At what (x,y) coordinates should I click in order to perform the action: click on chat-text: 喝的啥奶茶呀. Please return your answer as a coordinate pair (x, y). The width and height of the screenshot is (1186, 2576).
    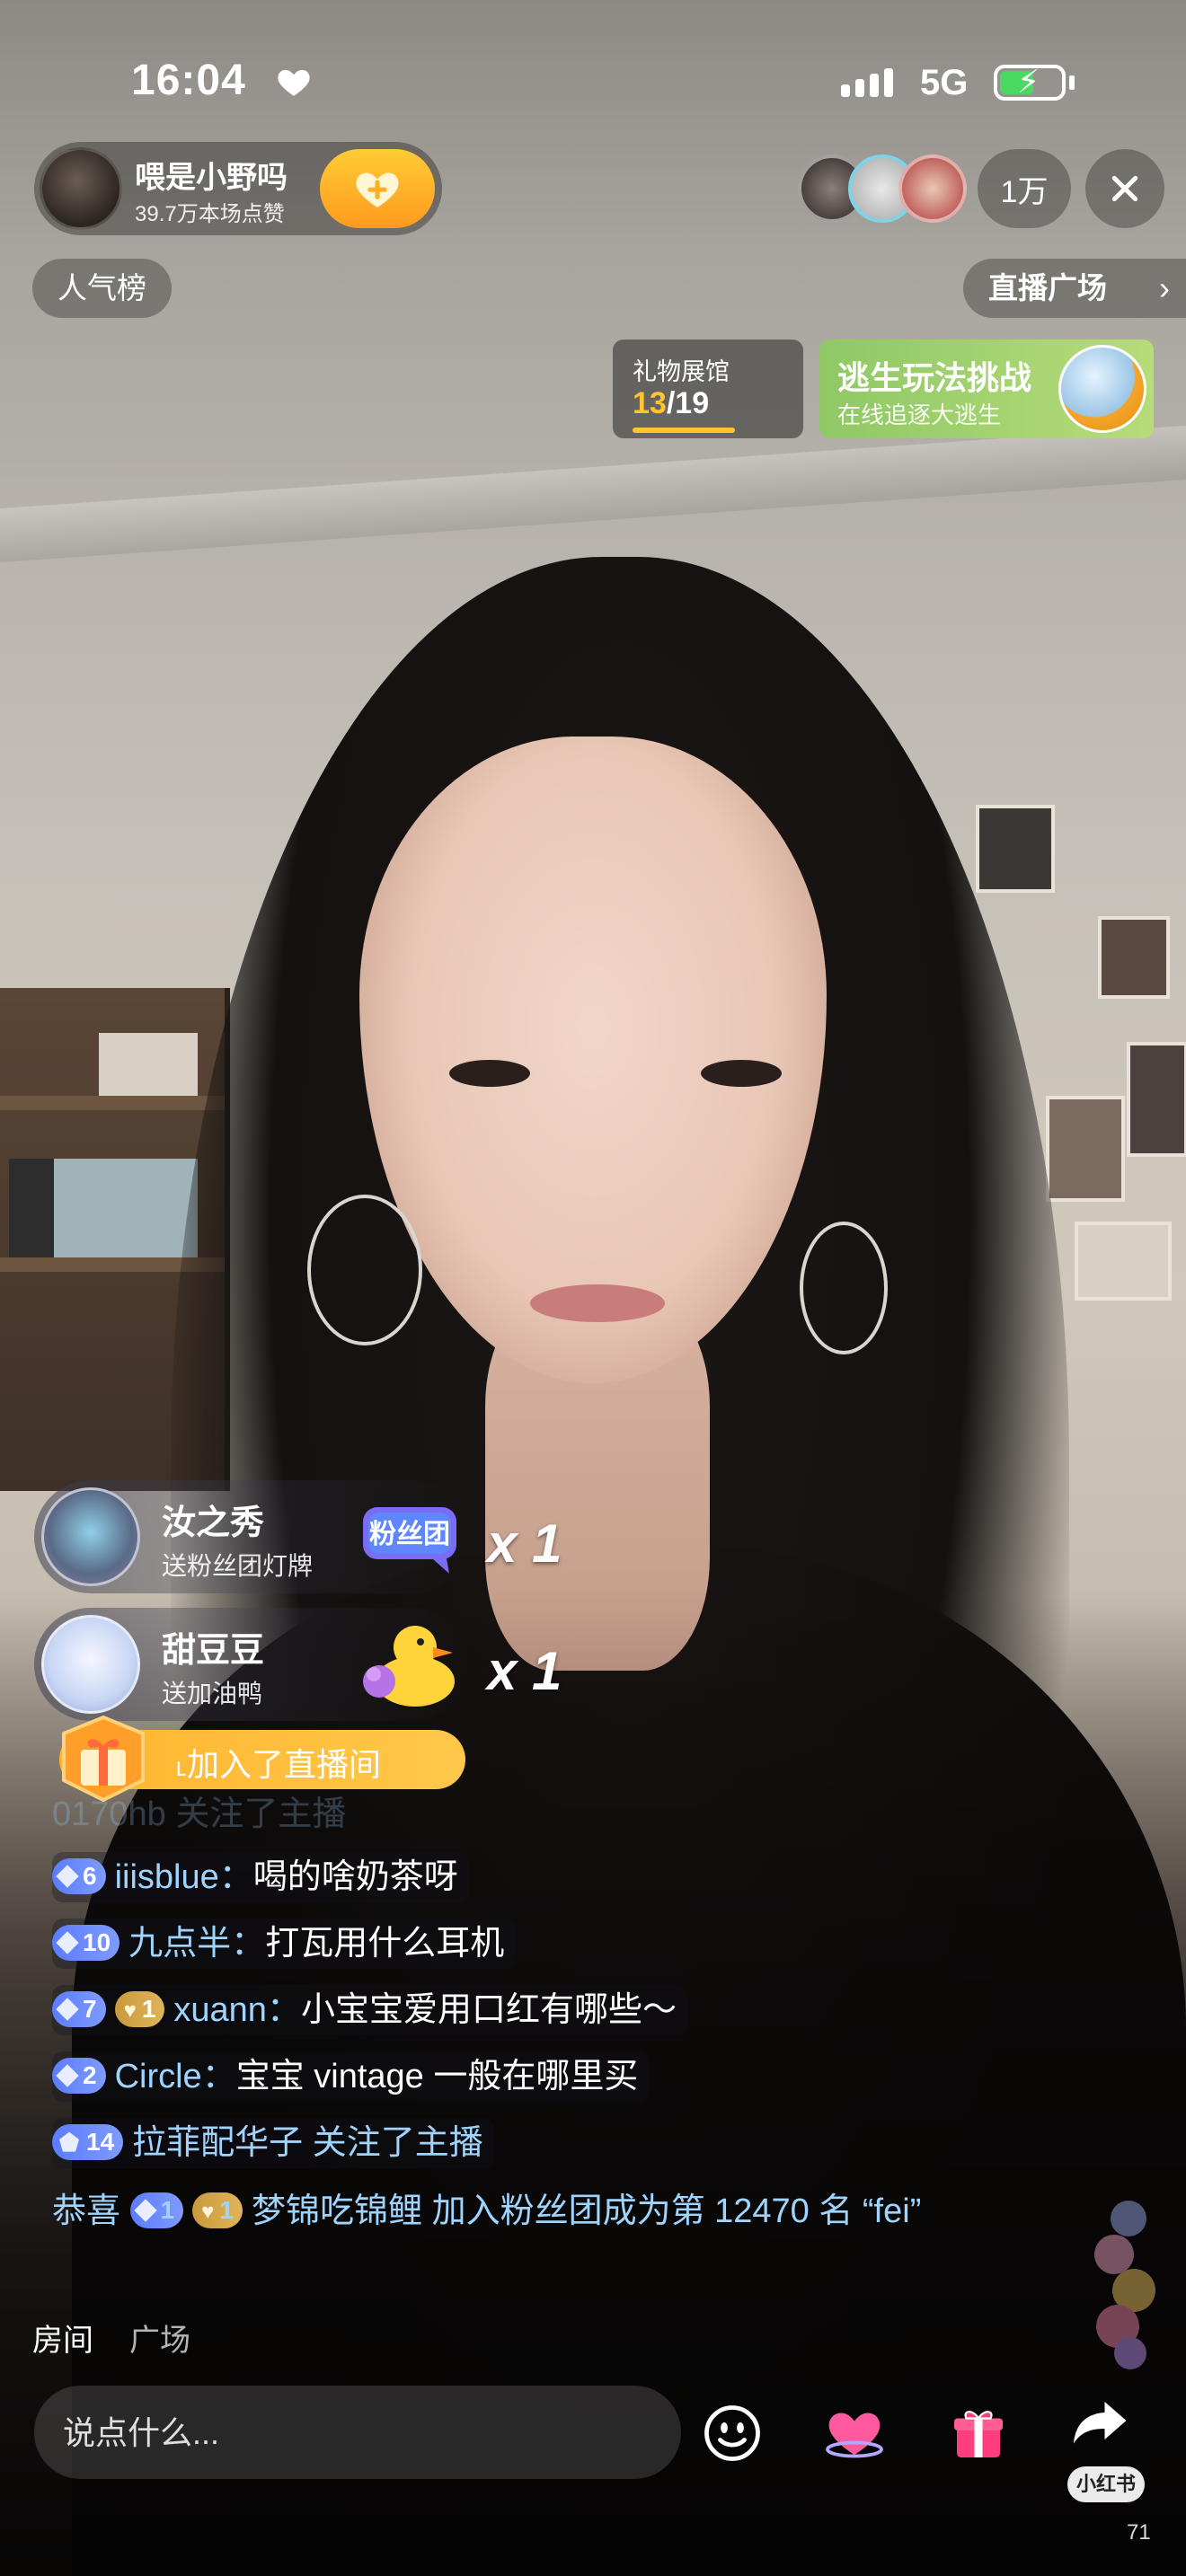
    Looking at the image, I should click on (355, 1877).